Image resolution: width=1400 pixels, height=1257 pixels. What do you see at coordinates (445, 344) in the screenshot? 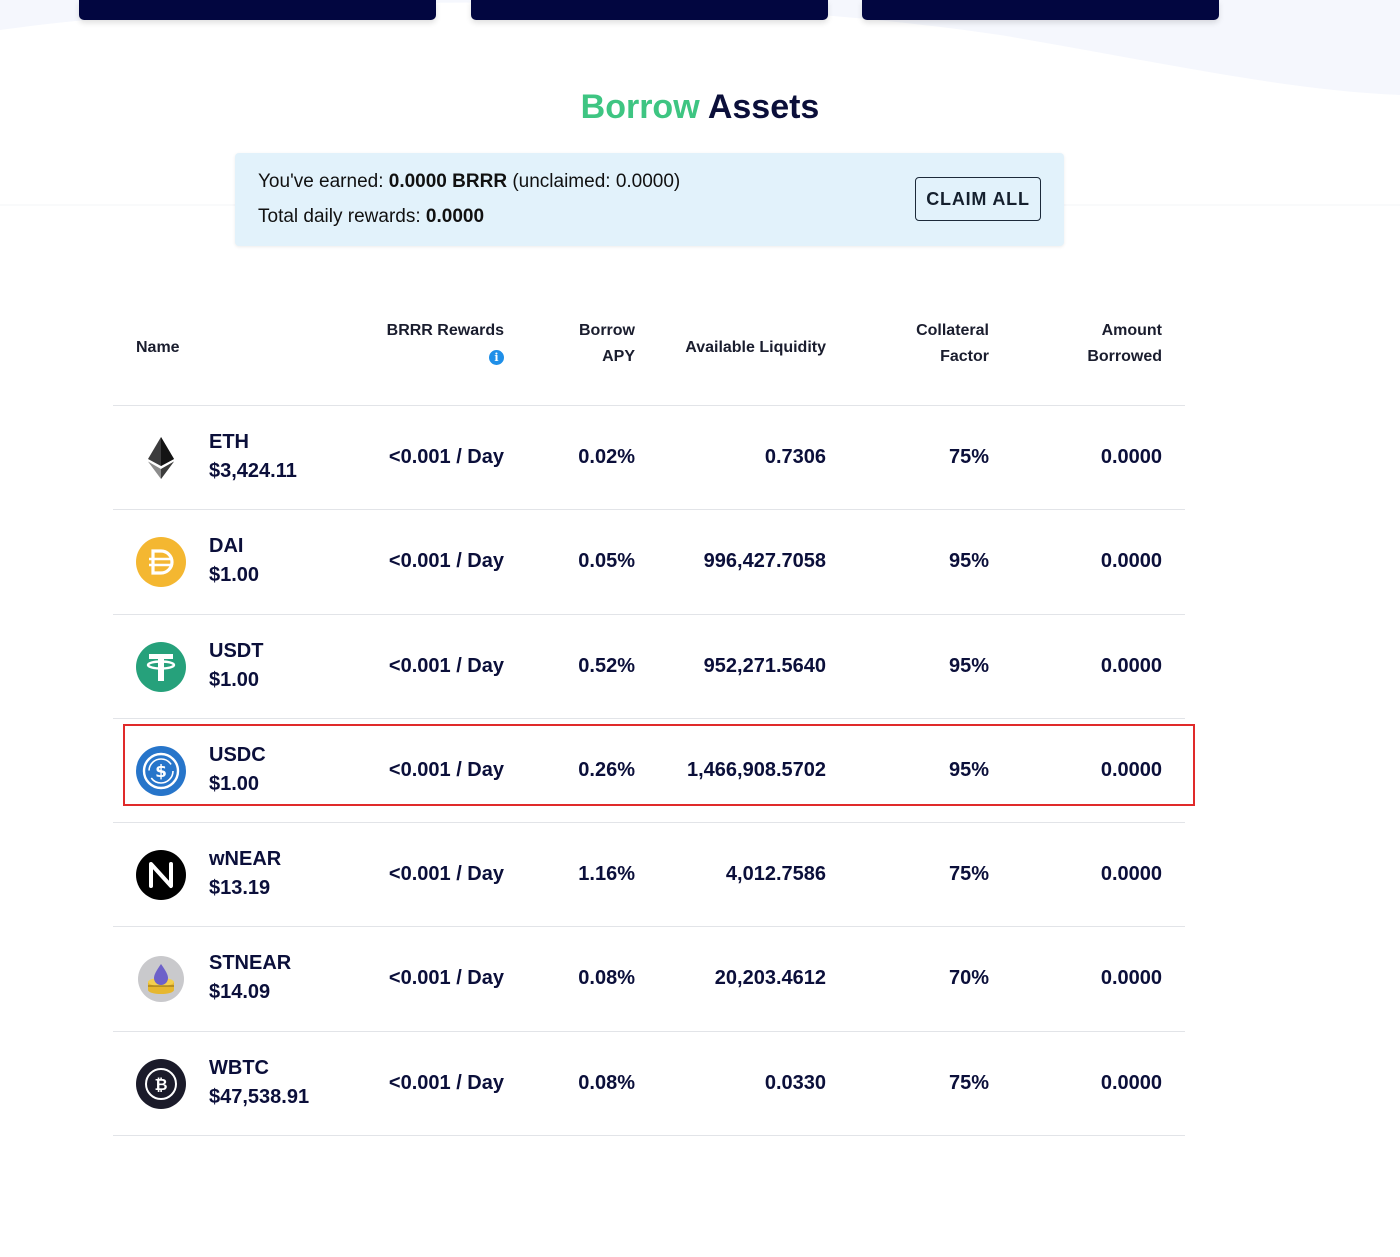
I see `column-header-rewards: BRRR Rewards i` at bounding box center [445, 344].